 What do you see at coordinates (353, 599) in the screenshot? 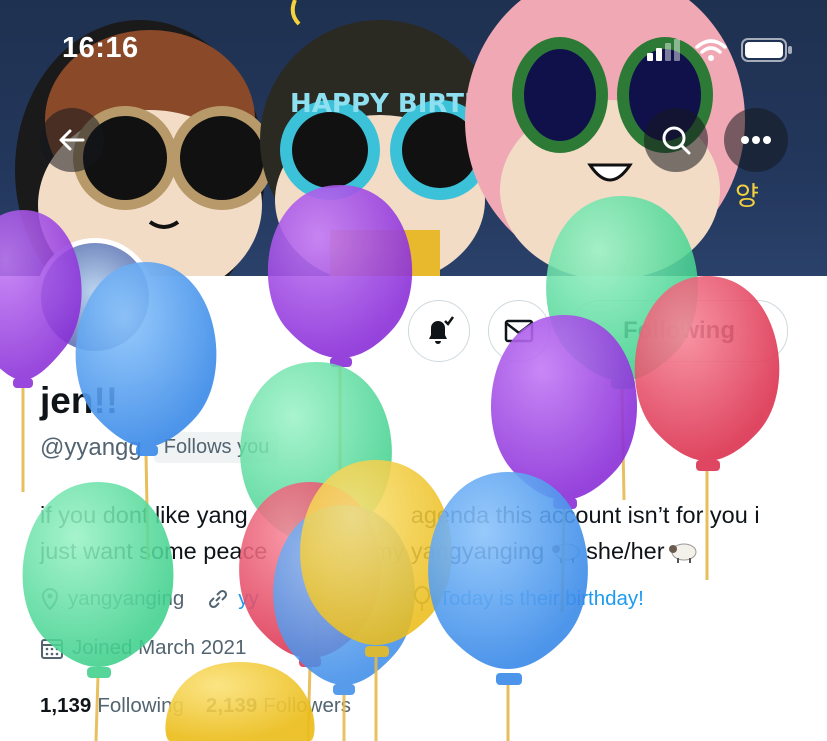
I see `profile-meta: yangyanging yy Today is their birthday!` at bounding box center [353, 599].